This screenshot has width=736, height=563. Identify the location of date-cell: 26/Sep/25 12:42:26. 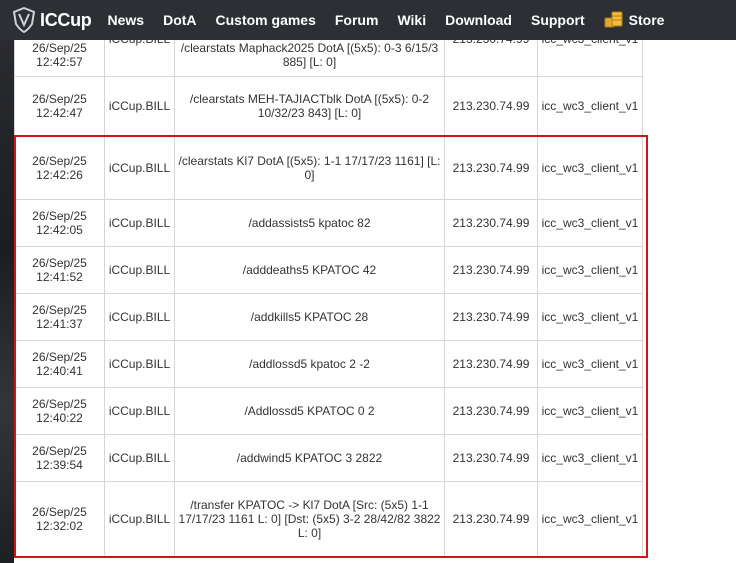
(59, 167).